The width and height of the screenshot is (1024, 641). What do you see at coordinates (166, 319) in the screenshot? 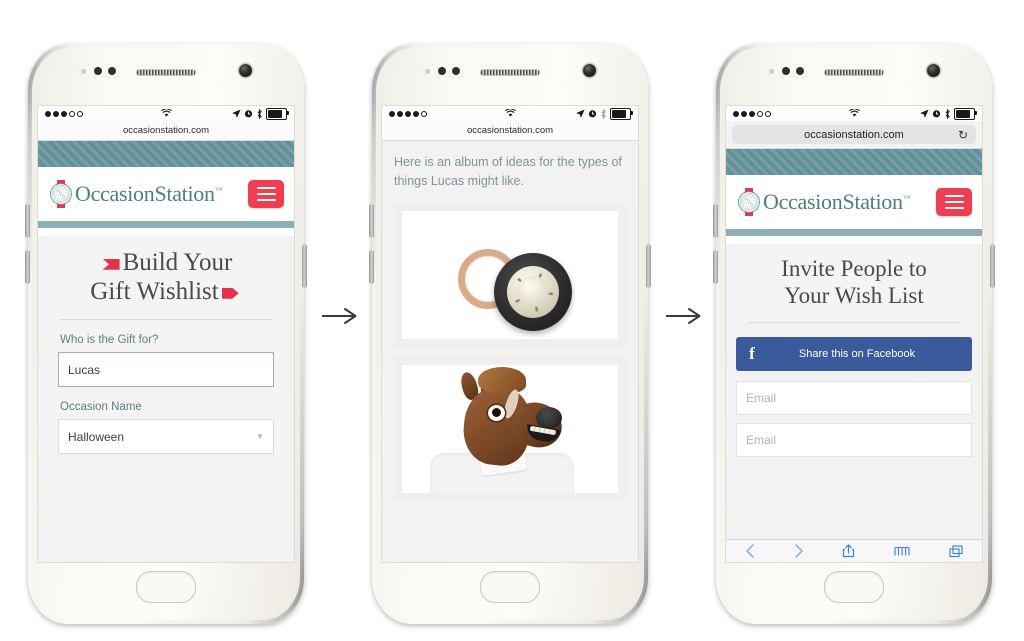
I see `divider` at bounding box center [166, 319].